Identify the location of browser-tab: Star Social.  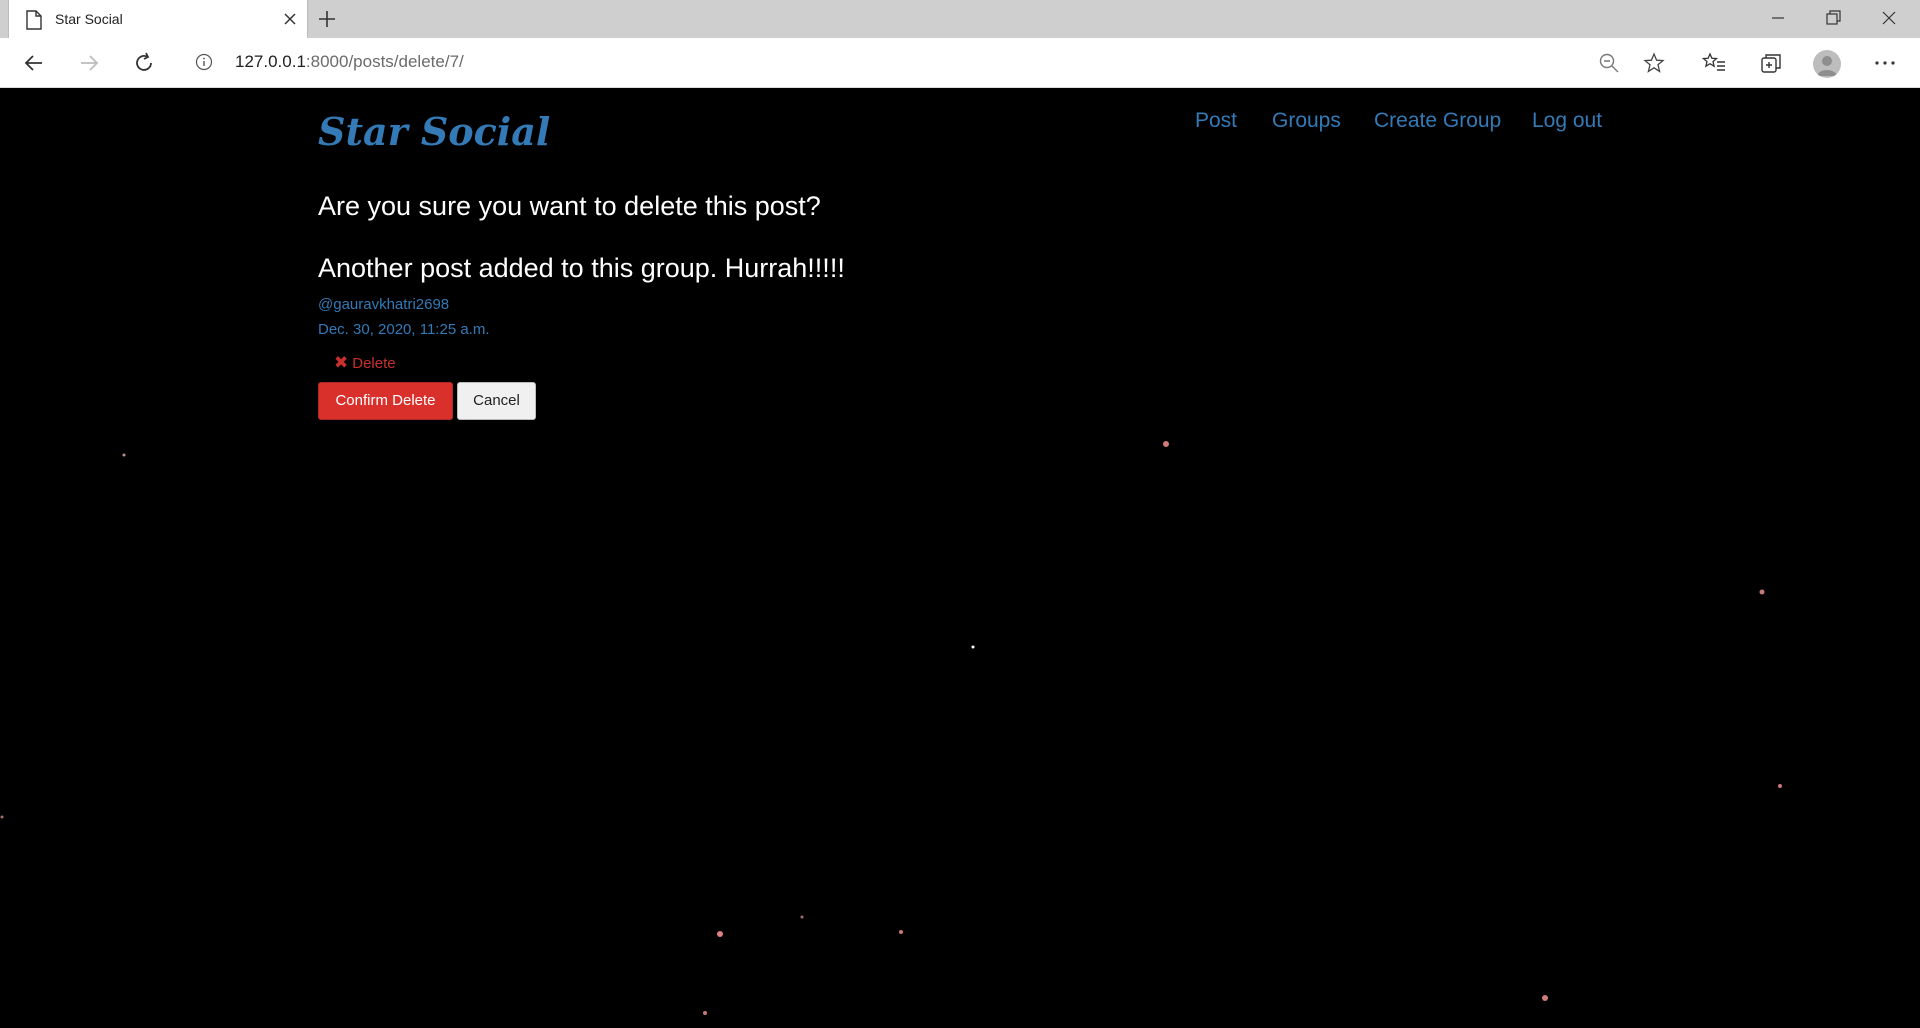
(158, 19).